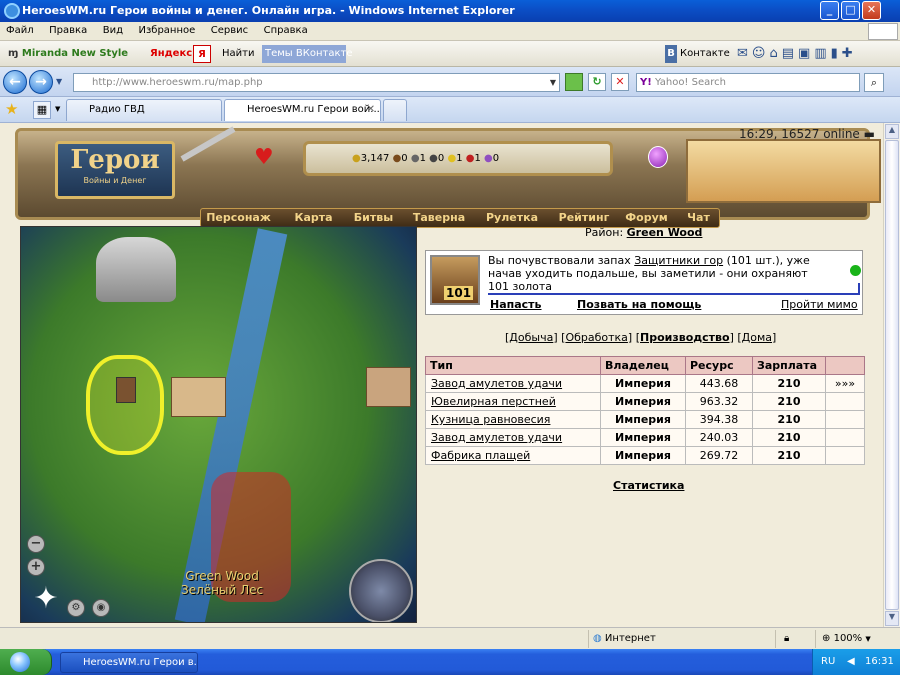 Image resolution: width=900 pixels, height=675 pixels. What do you see at coordinates (845, 383) in the screenshot?
I see `more-link: »»»` at bounding box center [845, 383].